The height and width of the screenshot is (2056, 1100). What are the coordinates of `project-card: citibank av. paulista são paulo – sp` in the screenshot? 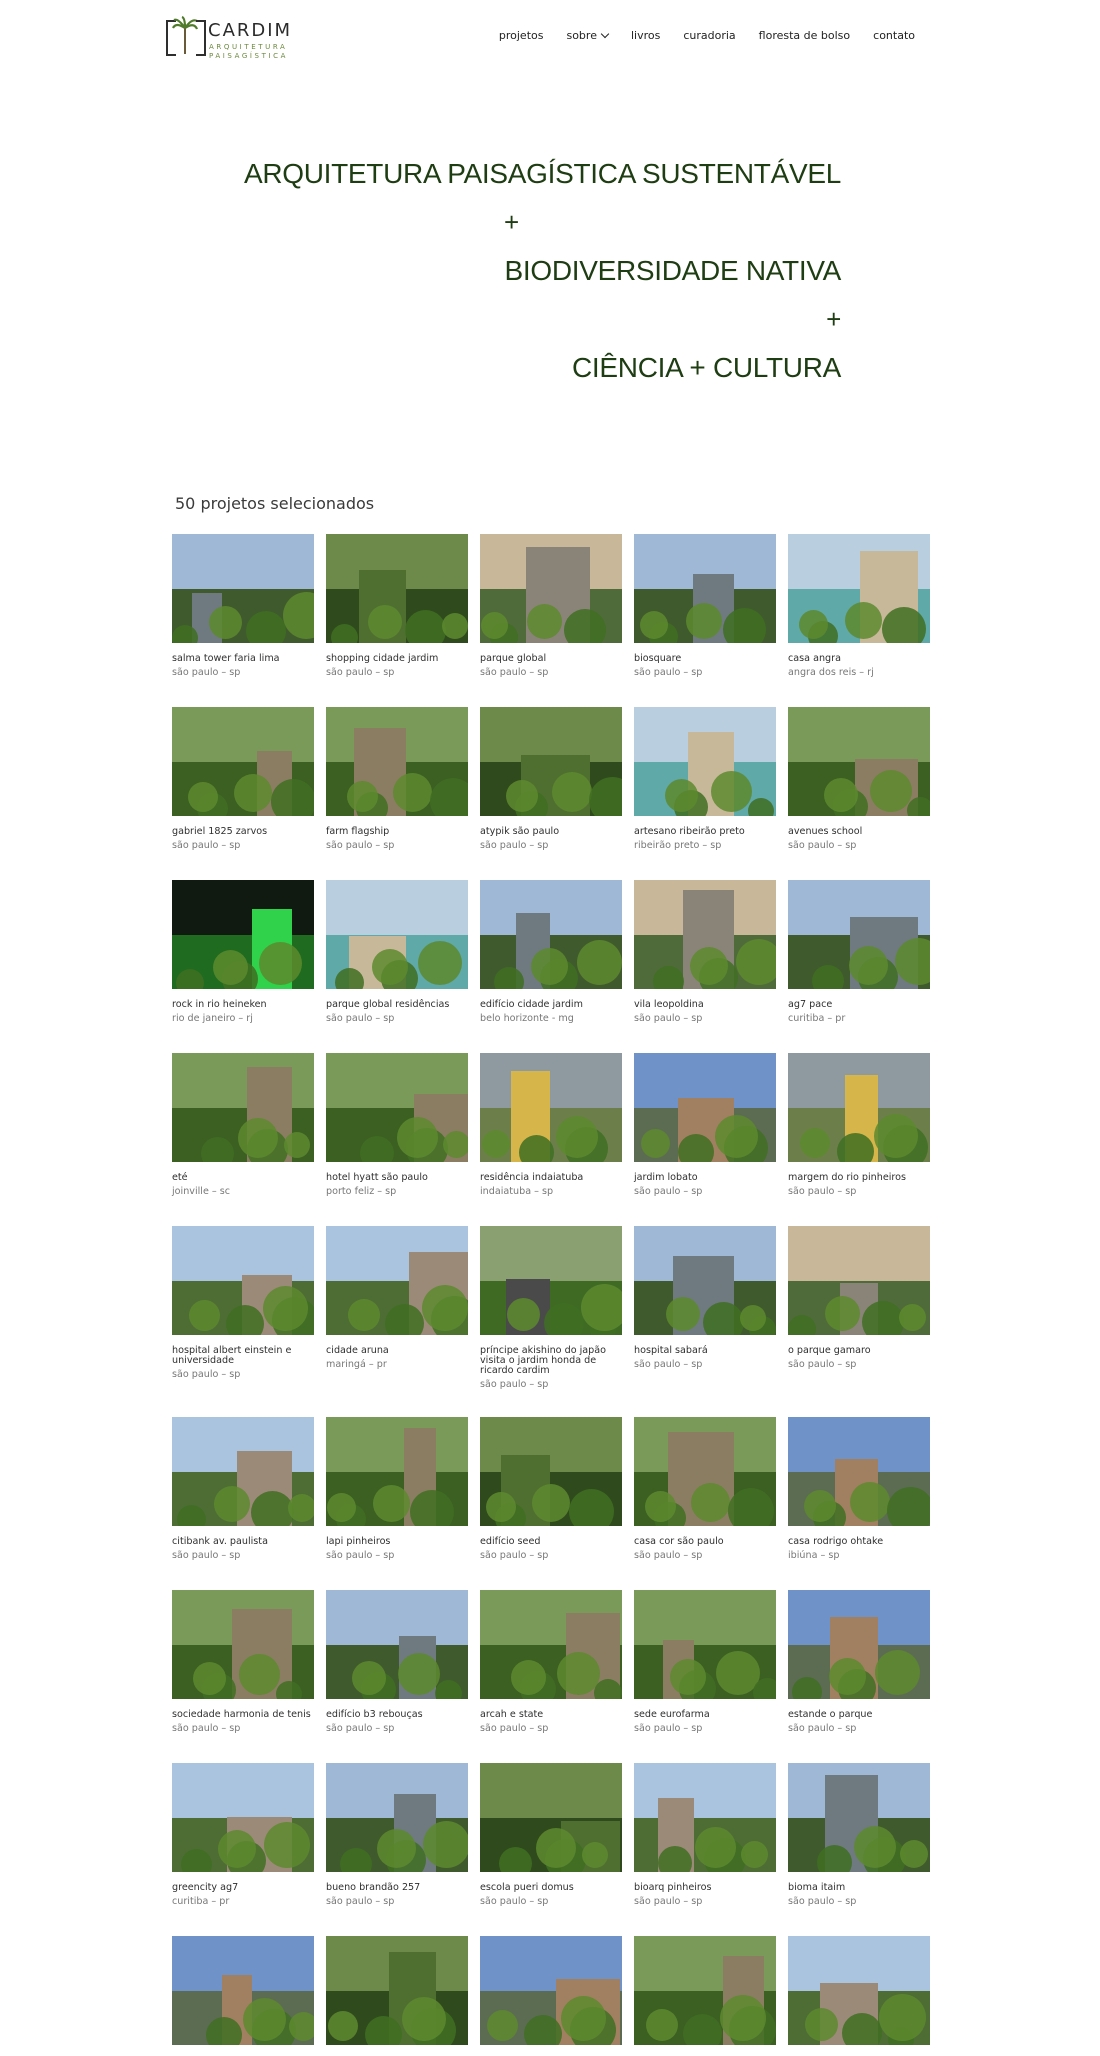 It's located at (243, 1489).